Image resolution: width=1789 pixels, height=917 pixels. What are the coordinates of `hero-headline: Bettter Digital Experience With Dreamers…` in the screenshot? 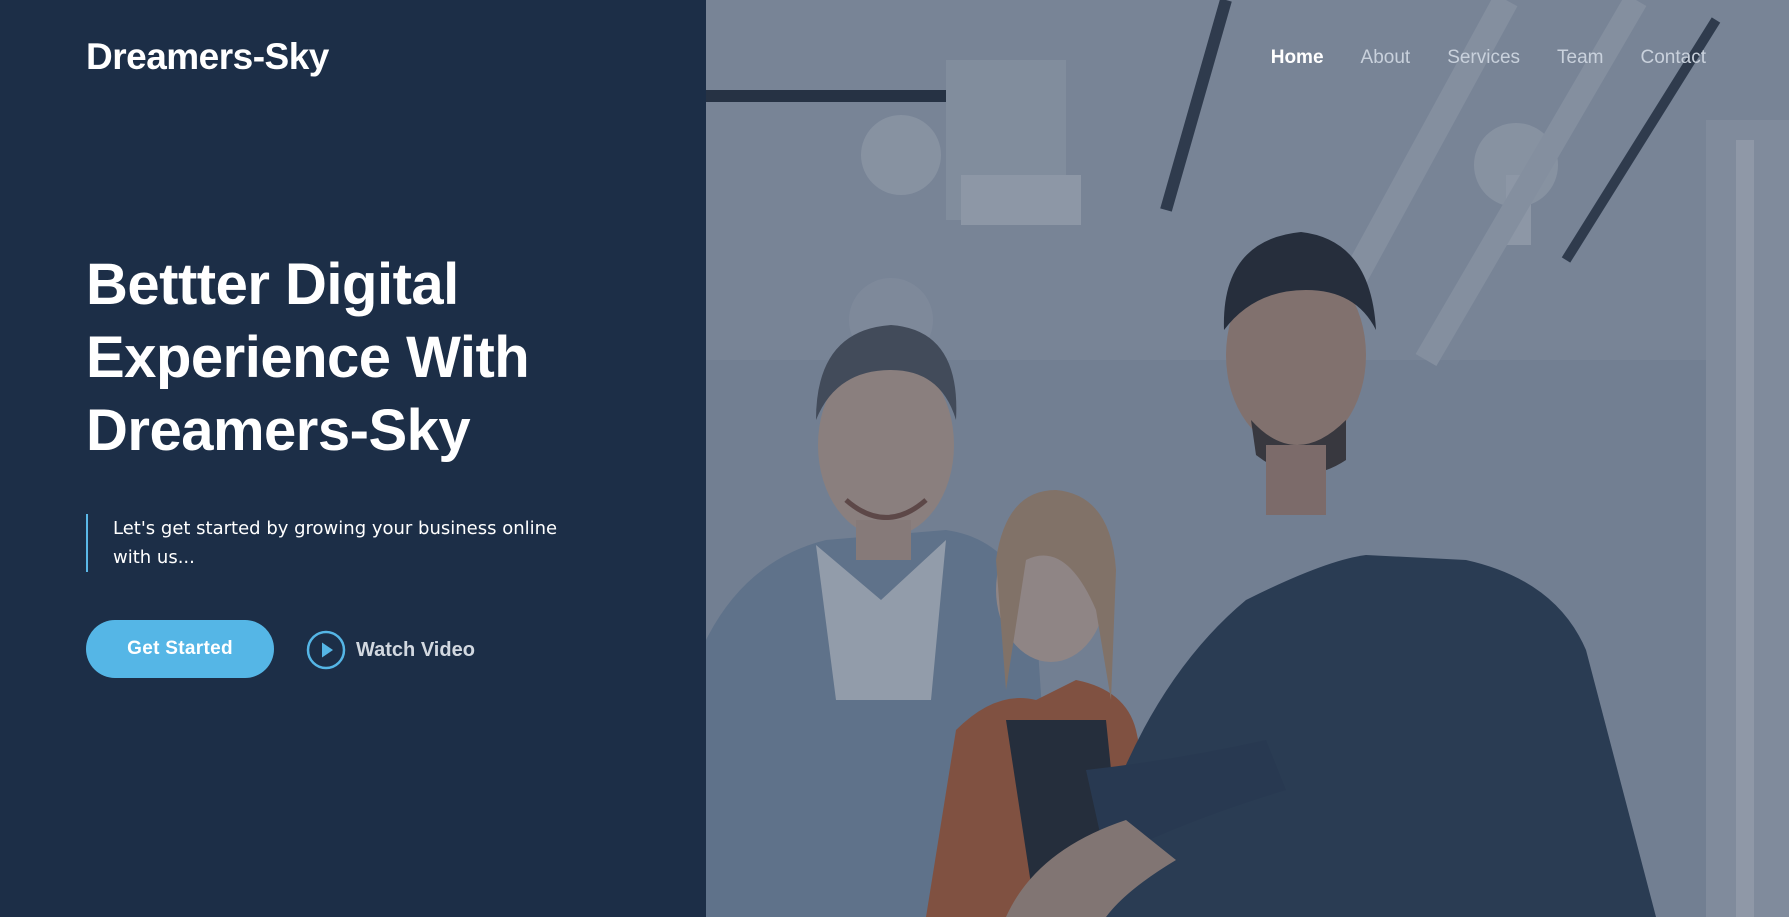 It's located at (366, 357).